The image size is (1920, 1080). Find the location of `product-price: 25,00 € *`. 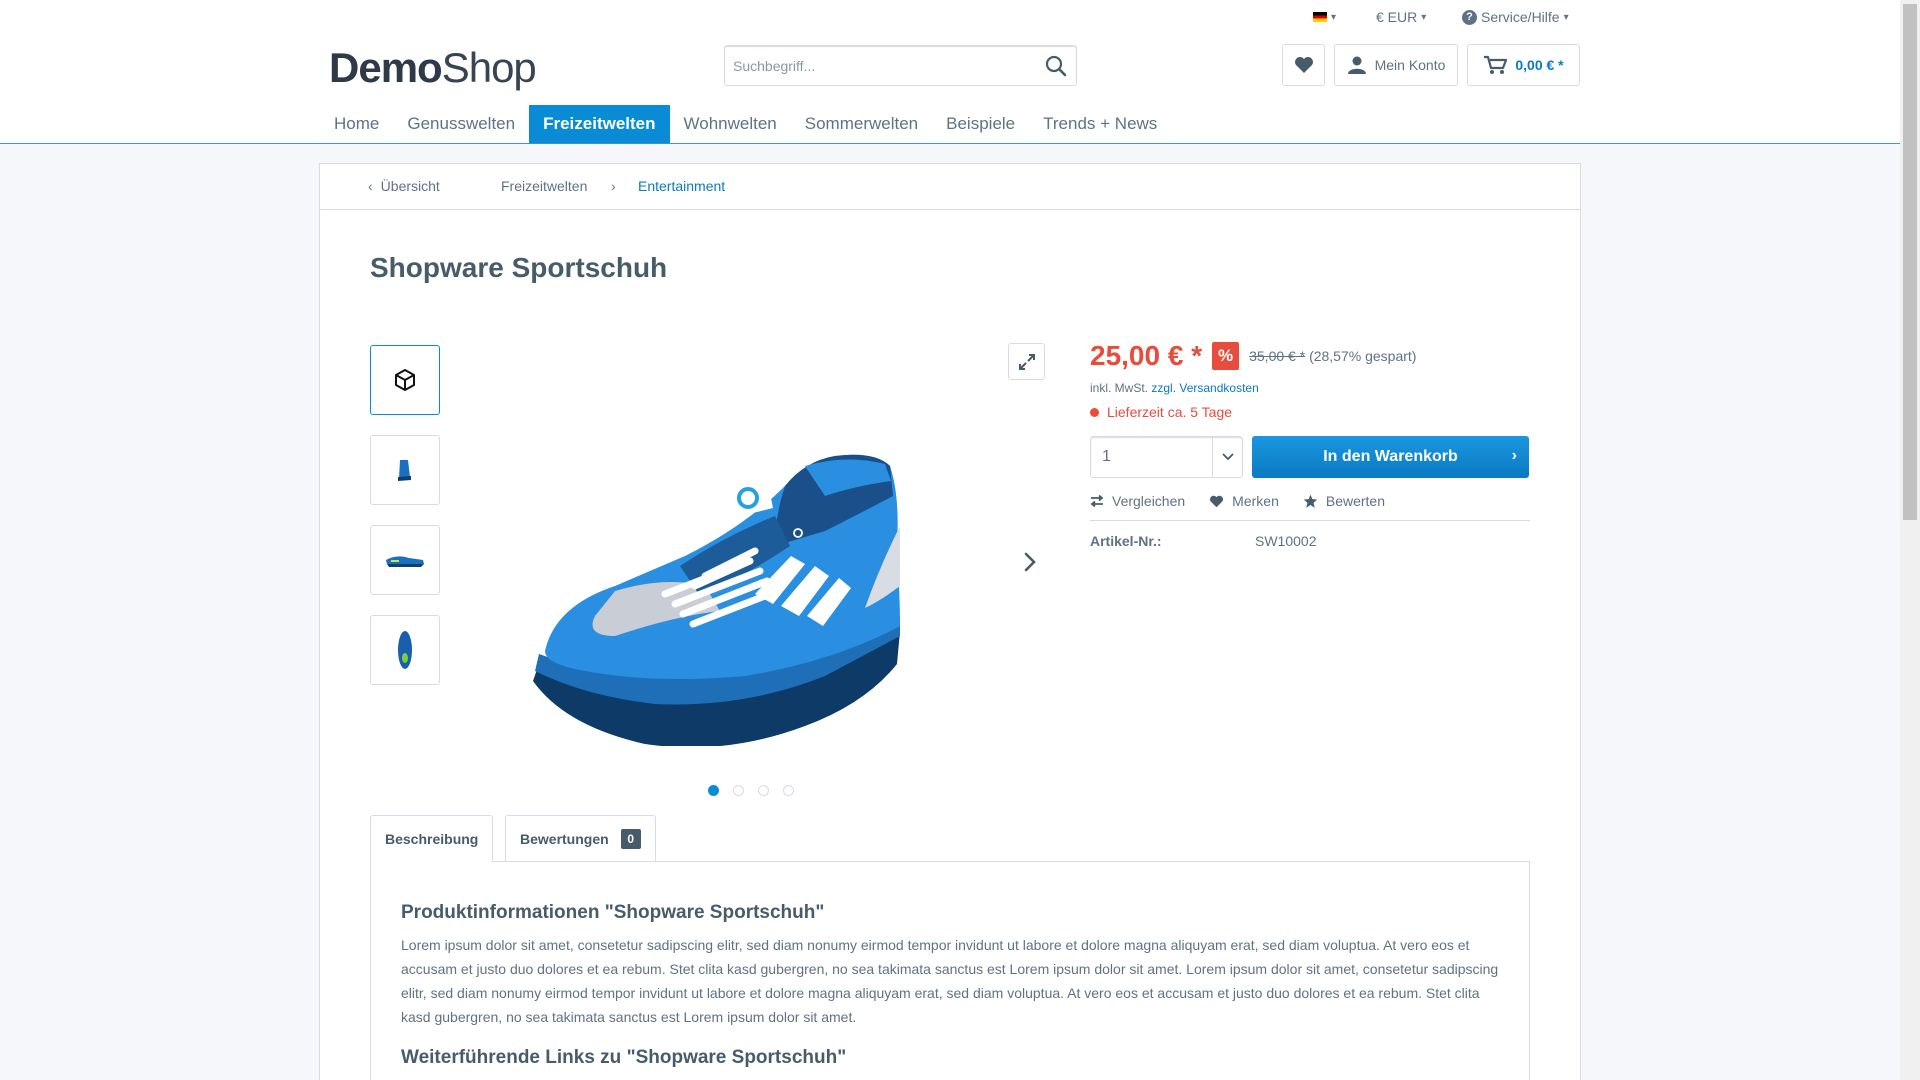

product-price: 25,00 € * is located at coordinates (1146, 355).